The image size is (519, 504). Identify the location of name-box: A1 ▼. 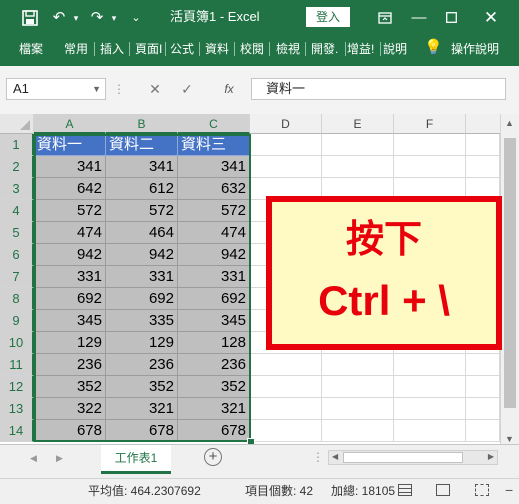
(56, 89).